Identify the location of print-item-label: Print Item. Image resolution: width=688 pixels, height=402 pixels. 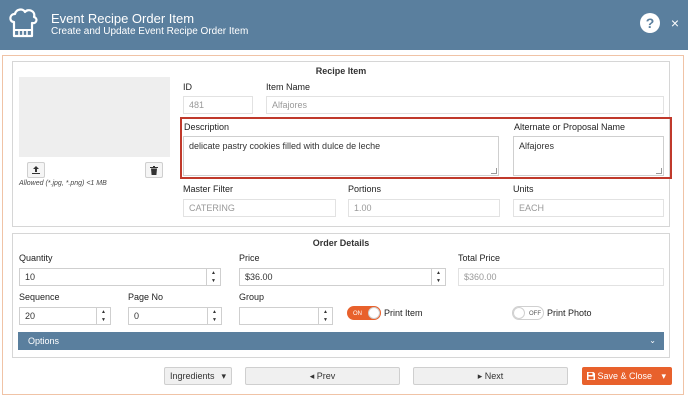
(403, 313).